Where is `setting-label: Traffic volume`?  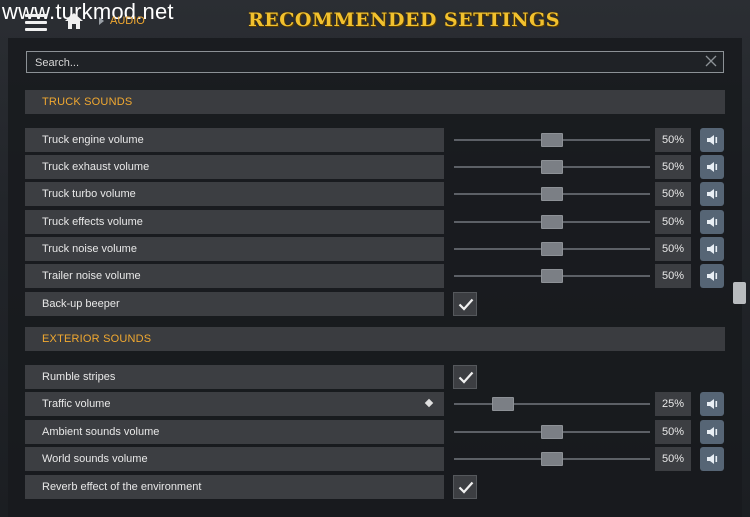
setting-label: Traffic volume is located at coordinates (76, 404).